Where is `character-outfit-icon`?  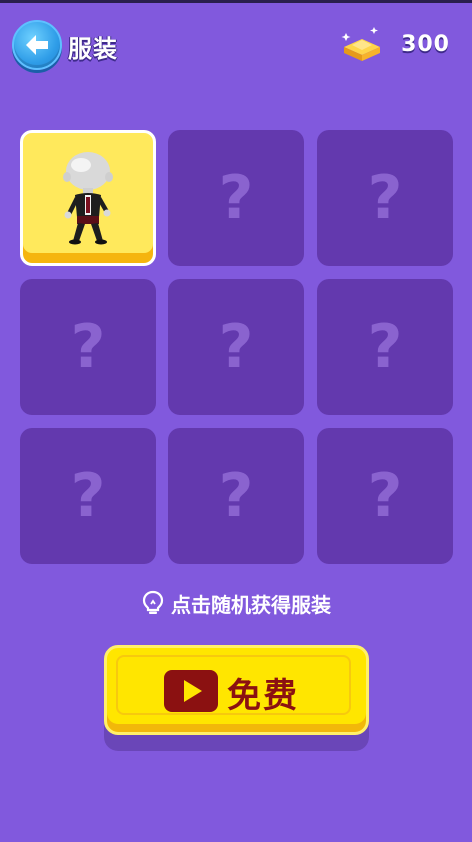 character-outfit-icon is located at coordinates (88, 198).